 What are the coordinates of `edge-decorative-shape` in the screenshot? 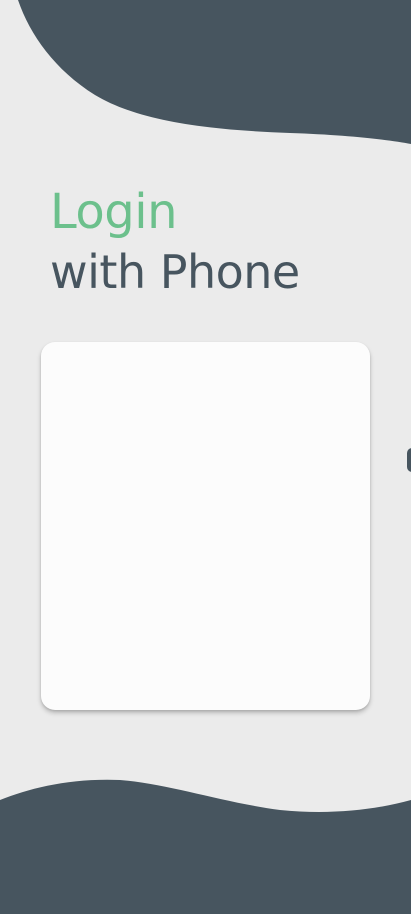 It's located at (409, 460).